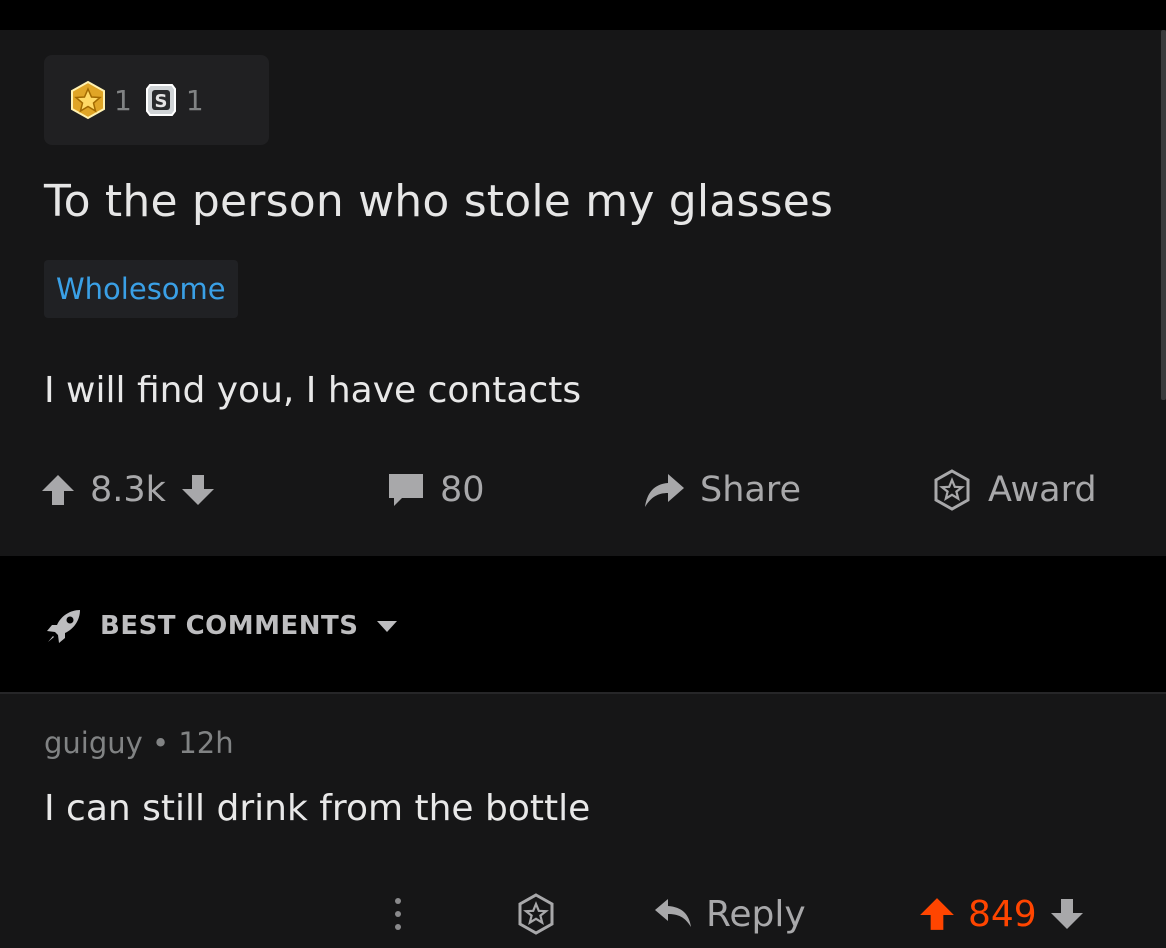 The image size is (1166, 948). What do you see at coordinates (386, 626) in the screenshot?
I see `caret-down-icon` at bounding box center [386, 626].